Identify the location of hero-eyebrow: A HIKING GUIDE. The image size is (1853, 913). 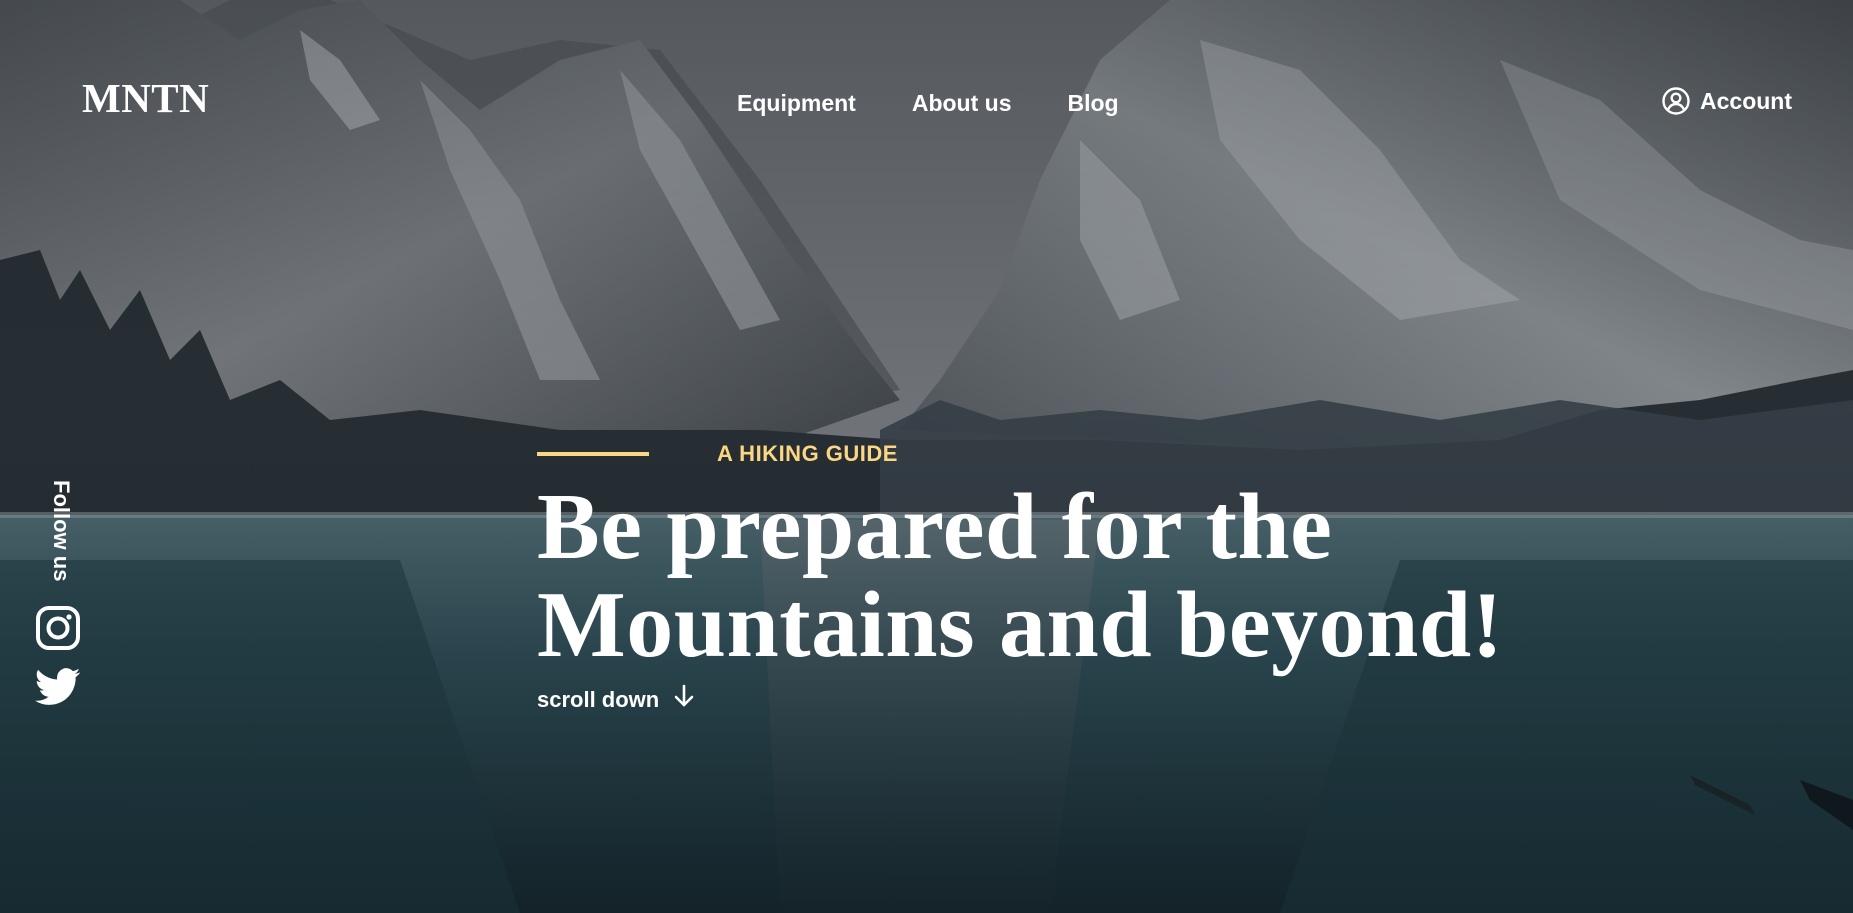
(717, 454).